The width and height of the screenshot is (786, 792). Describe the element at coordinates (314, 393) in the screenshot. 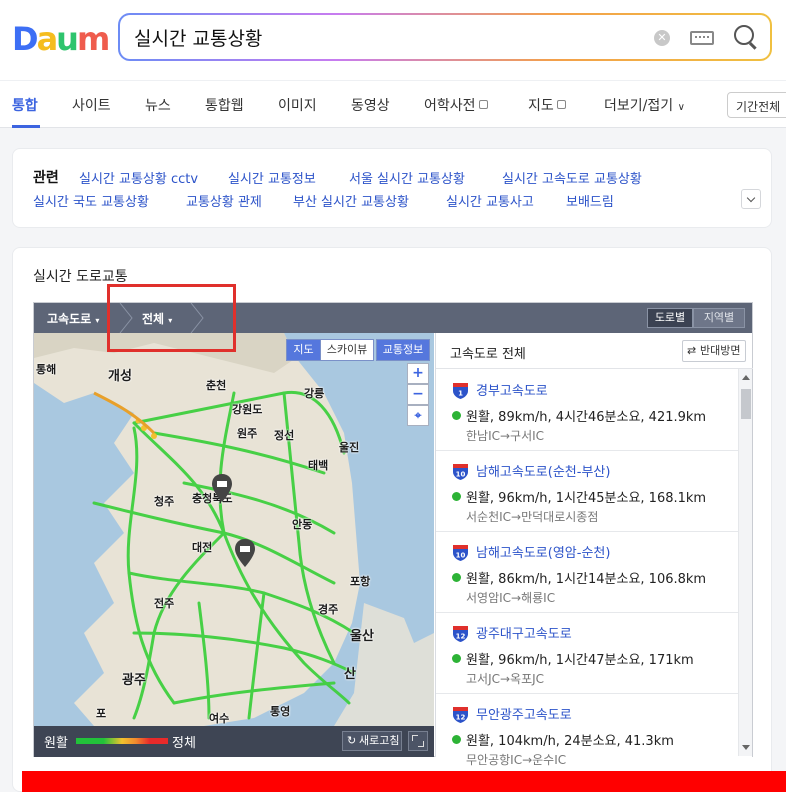

I see `map-label: 강릉` at that location.